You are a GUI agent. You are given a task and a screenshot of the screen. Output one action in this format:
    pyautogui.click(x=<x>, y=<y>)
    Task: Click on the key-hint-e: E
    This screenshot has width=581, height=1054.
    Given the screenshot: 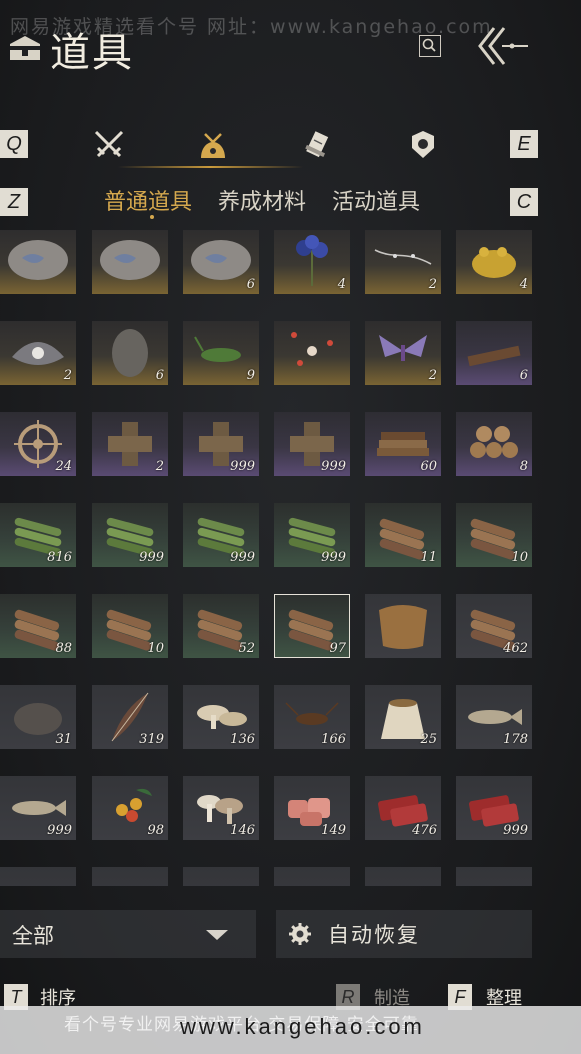 What is the action you would take?
    pyautogui.click(x=524, y=144)
    